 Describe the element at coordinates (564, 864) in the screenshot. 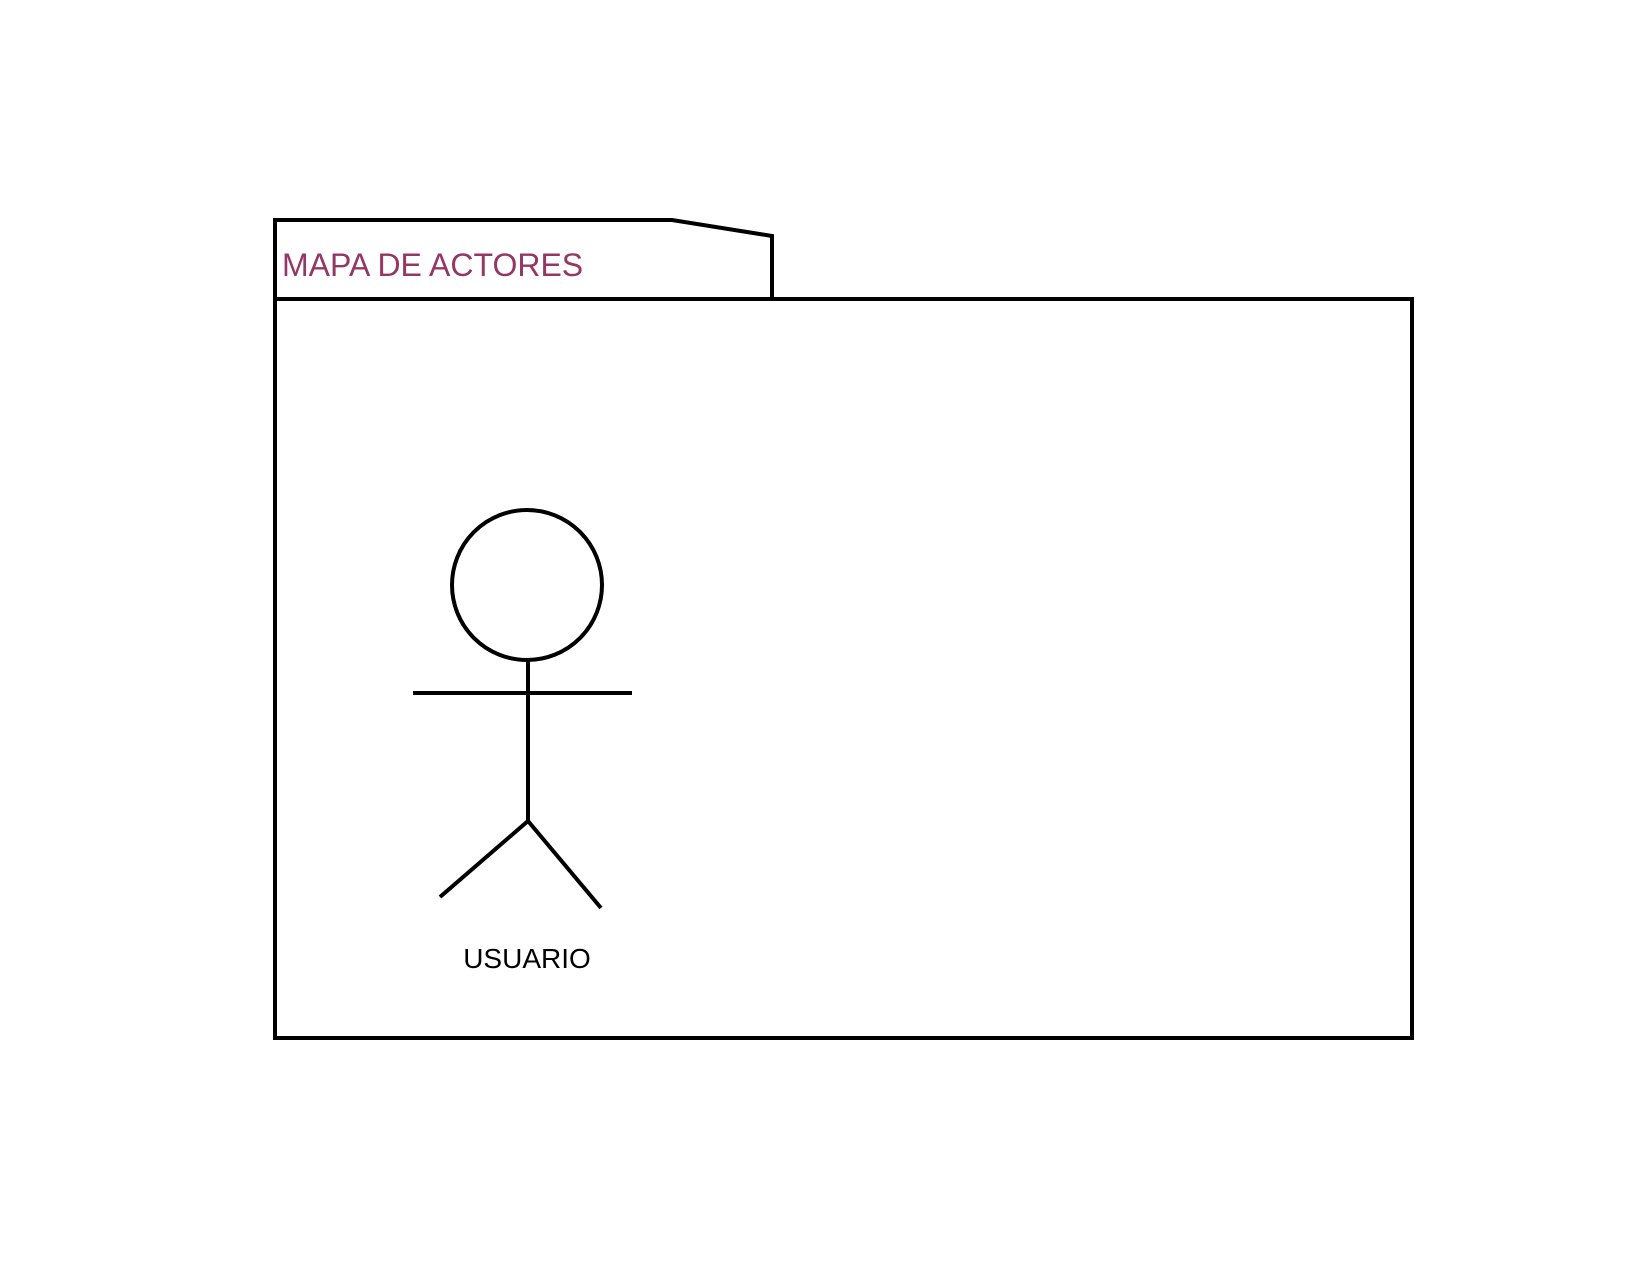

I see `actor-right-leg` at that location.